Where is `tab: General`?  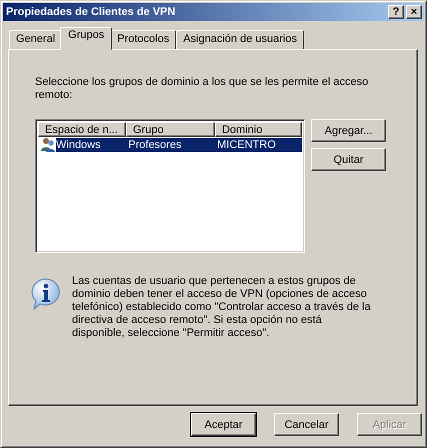 tab: General is located at coordinates (35, 39).